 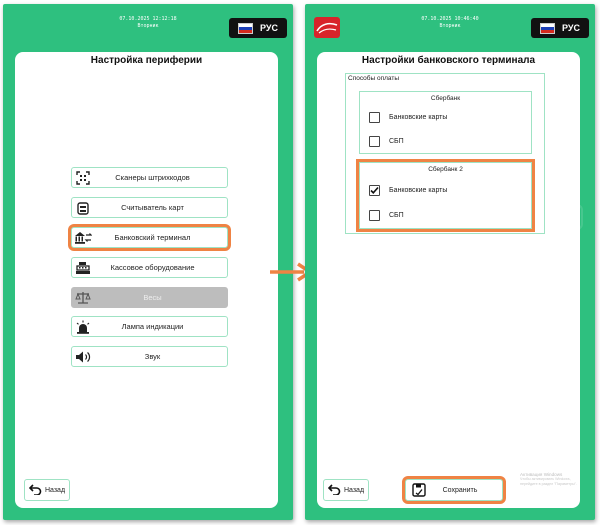 I want to click on sberbank-group: Сбербанк Банковские карты СБП, so click(x=445, y=122).